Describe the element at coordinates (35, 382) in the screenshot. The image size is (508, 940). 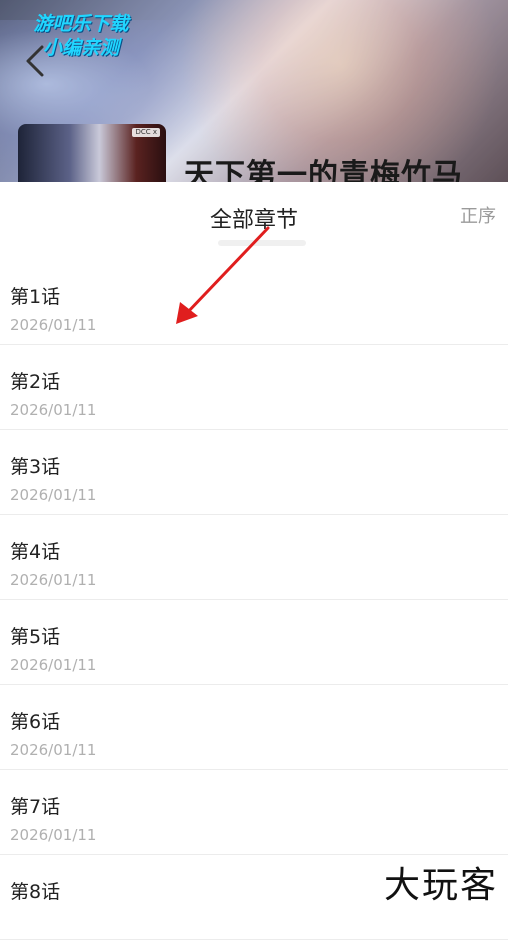
I see `chapter-name: 第2话` at that location.